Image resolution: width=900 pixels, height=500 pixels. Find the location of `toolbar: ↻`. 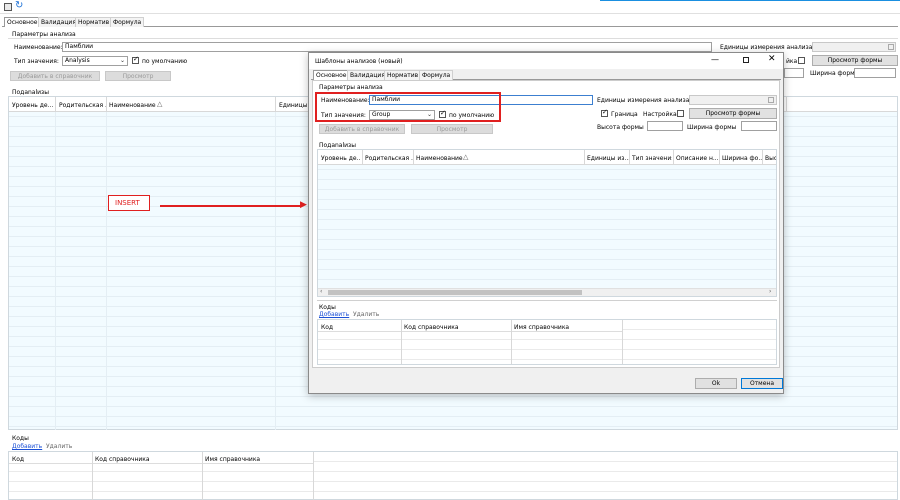

toolbar: ↻ is located at coordinates (450, 7).